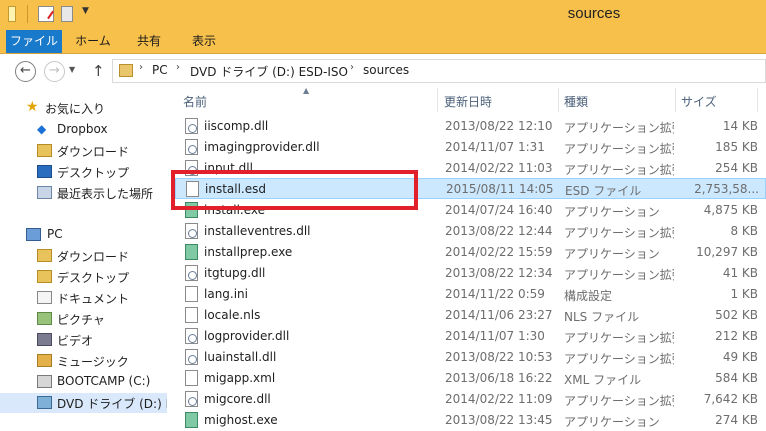 Image resolution: width=766 pixels, height=431 pixels. I want to click on title-bar: ▼ sources, so click(383, 15).